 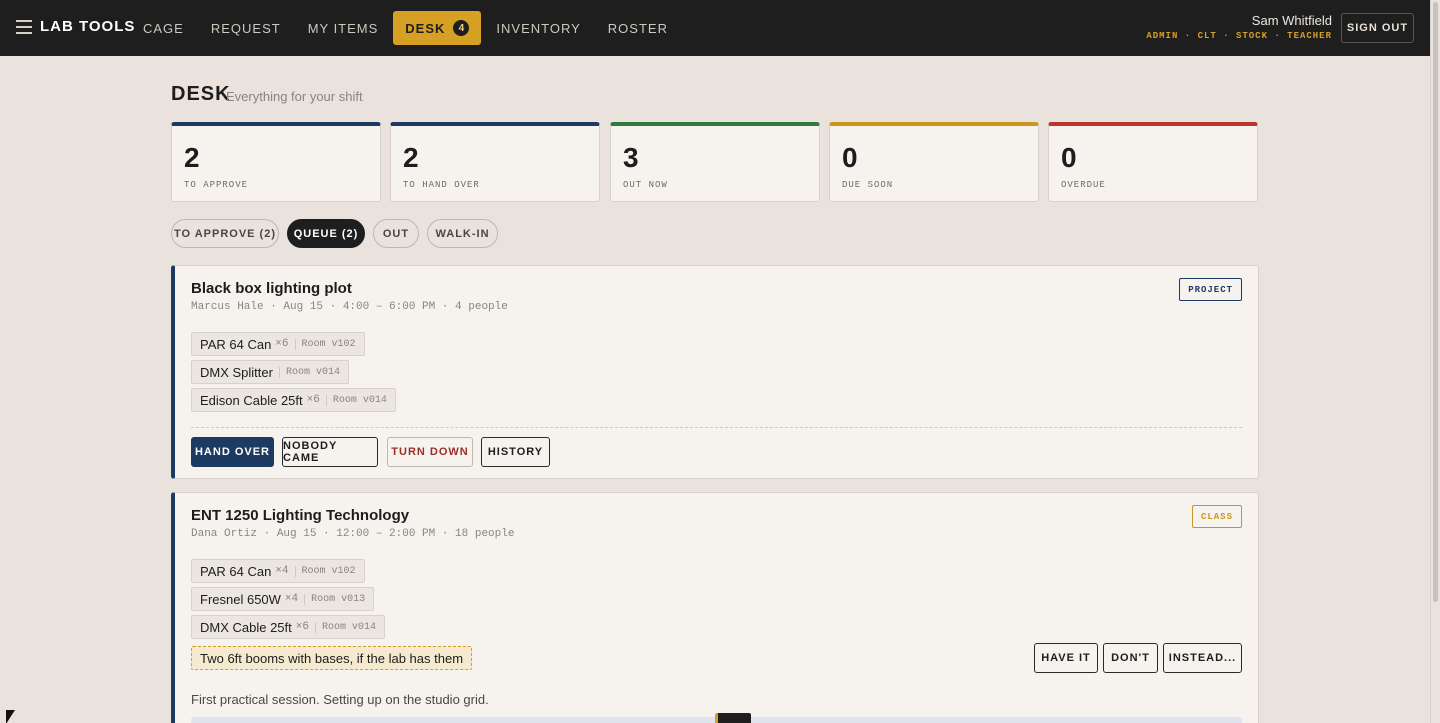 I want to click on user-roles: ADMIN · CLT · STOCK · TEACHER, so click(x=1239, y=36).